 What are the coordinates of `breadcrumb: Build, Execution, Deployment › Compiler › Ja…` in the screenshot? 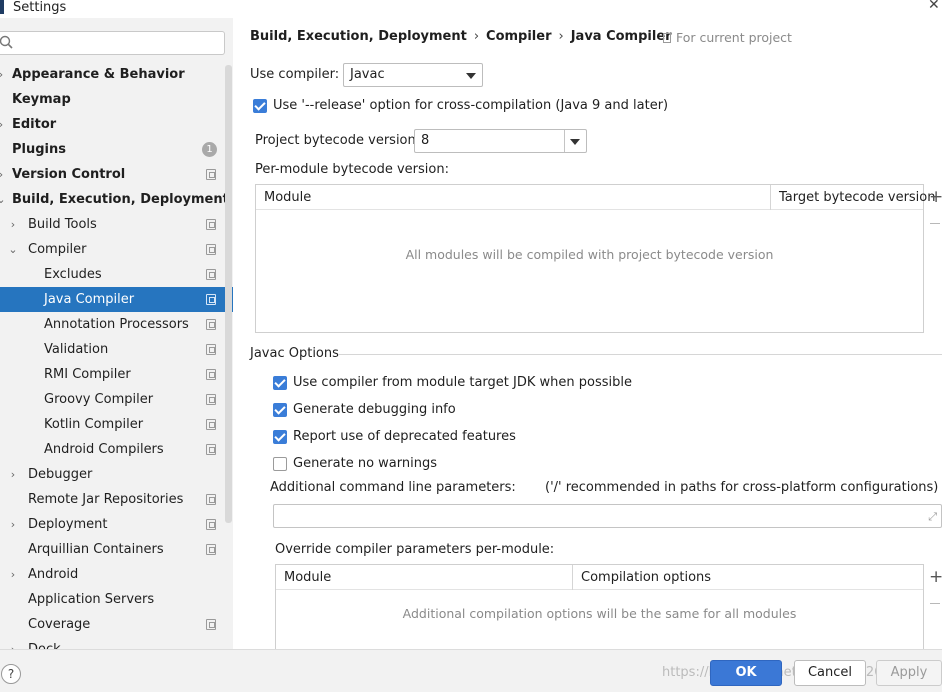 It's located at (461, 36).